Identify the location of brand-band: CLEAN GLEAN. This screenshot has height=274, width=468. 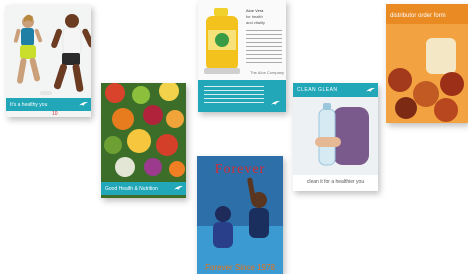
(335, 90).